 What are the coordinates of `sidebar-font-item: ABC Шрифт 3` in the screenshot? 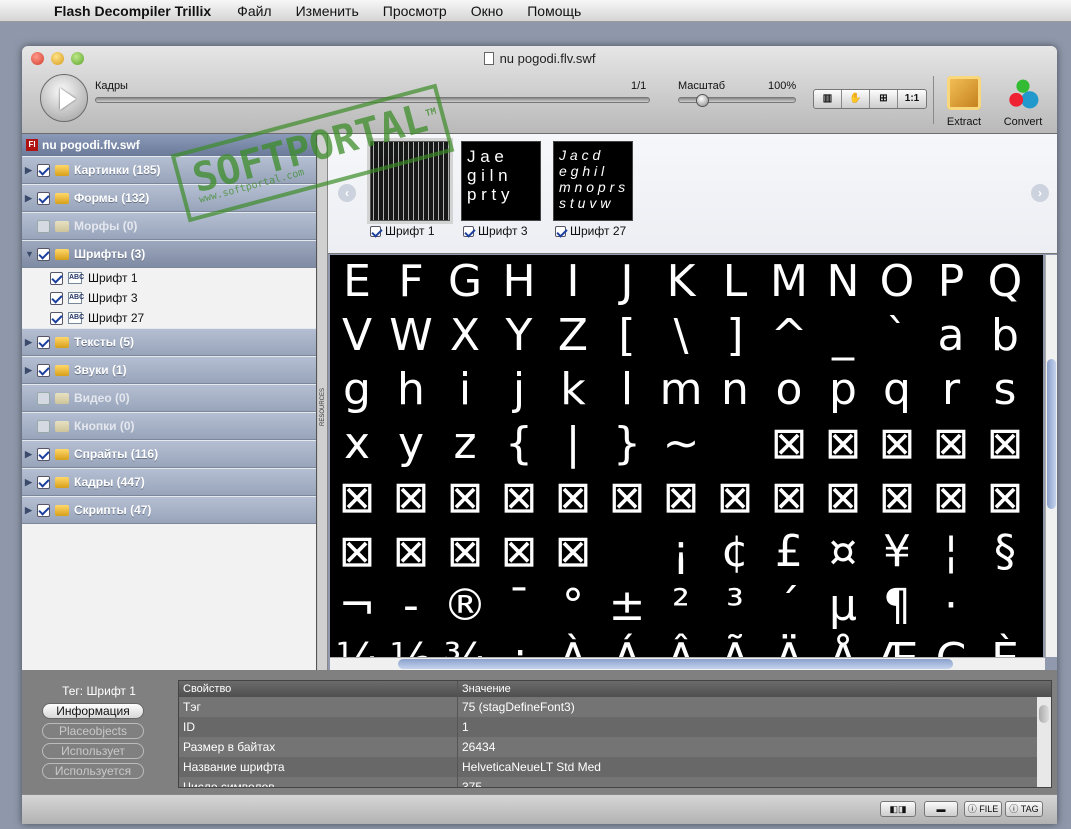 It's located at (169, 298).